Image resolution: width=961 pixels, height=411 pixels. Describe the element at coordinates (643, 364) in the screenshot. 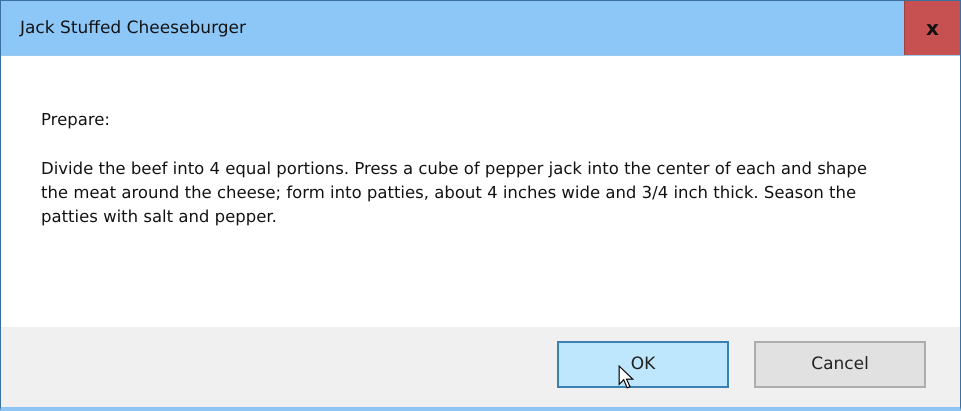

I see `dialog-button: OK` at that location.